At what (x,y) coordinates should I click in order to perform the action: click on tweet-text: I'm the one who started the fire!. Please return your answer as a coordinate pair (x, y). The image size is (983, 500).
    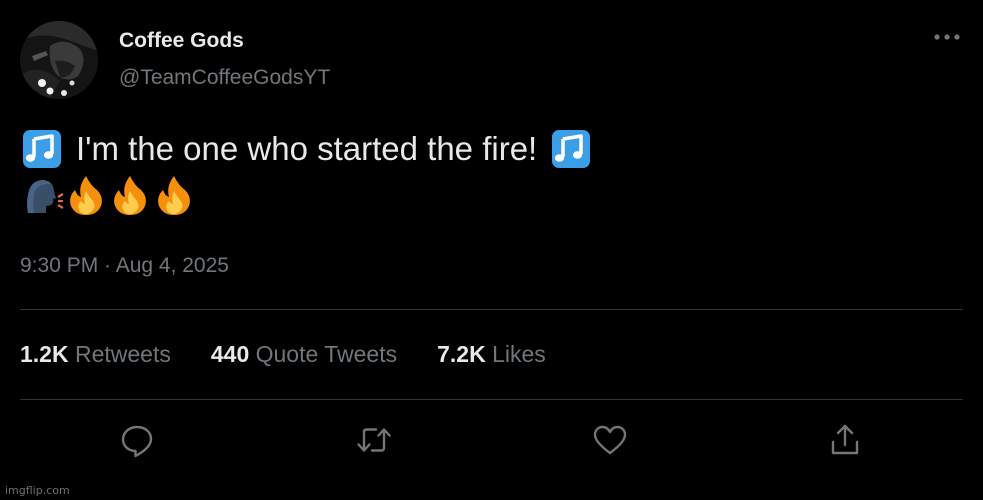
    Looking at the image, I should click on (306, 172).